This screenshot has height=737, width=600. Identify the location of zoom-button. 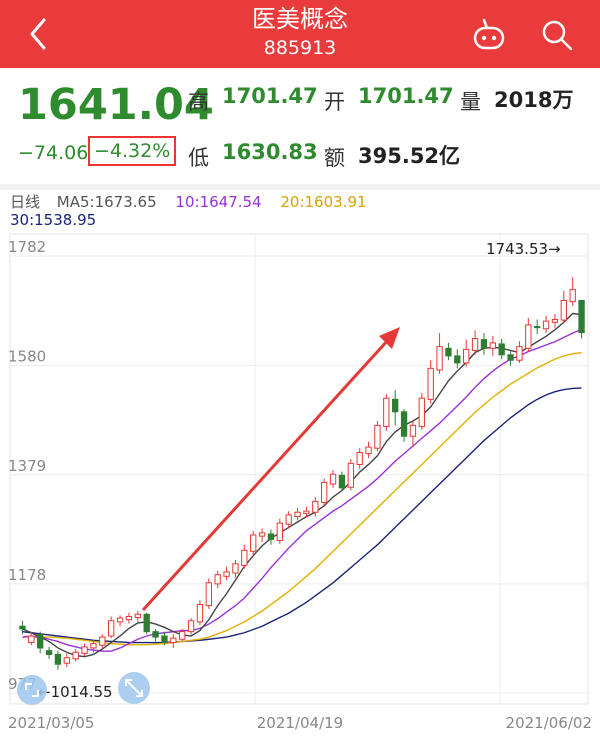
(134, 688).